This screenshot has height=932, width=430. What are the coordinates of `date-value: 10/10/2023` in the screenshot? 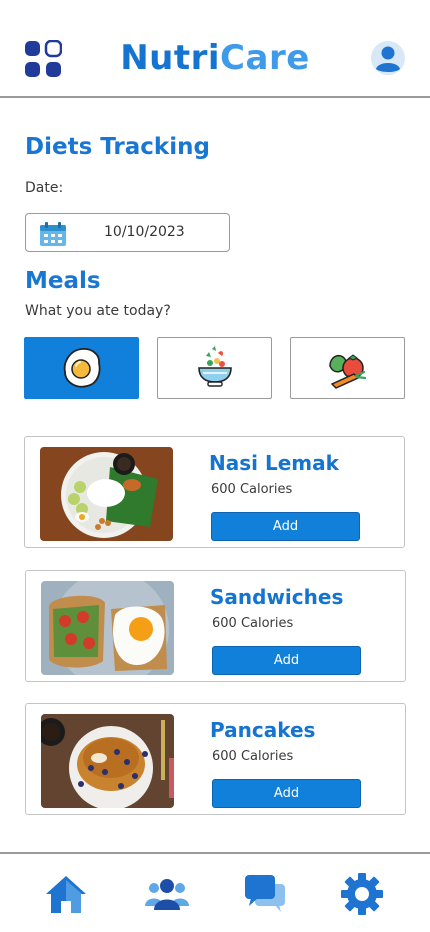 It's located at (144, 232).